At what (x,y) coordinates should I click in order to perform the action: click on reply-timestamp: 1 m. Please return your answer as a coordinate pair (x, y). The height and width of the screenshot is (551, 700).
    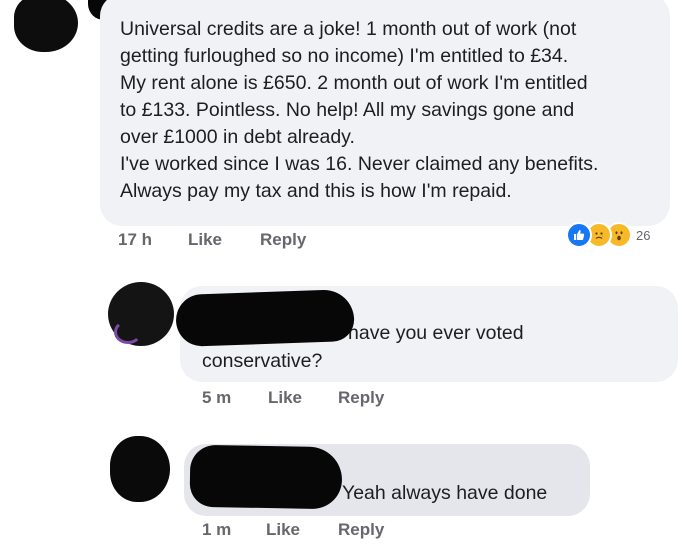
    Looking at the image, I should click on (216, 530).